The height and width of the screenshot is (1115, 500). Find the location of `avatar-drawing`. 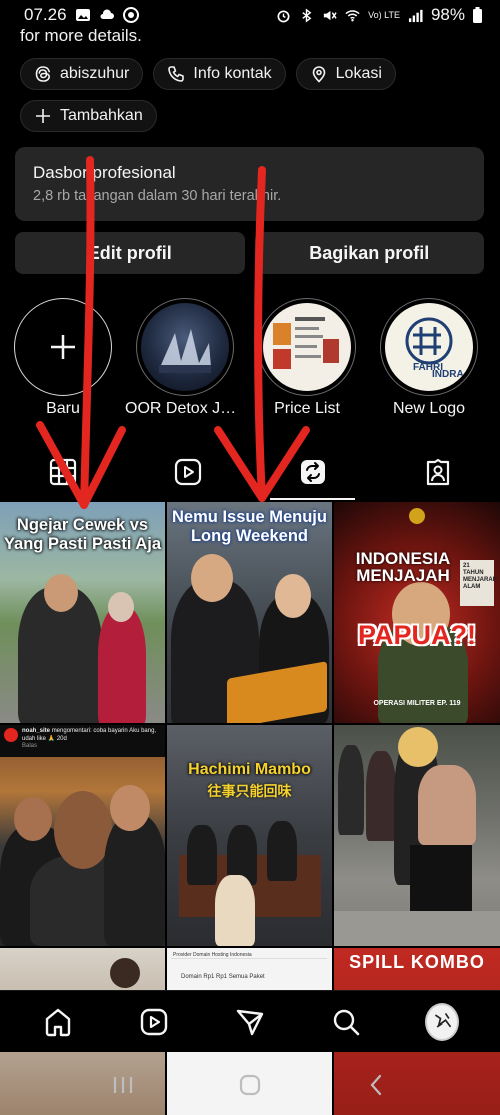

avatar-drawing is located at coordinates (443, 1020).